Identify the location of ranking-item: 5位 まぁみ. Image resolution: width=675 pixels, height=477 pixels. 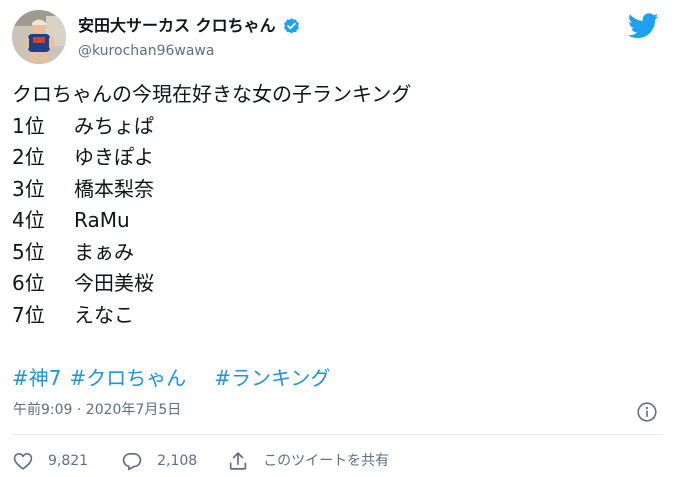
(211, 253).